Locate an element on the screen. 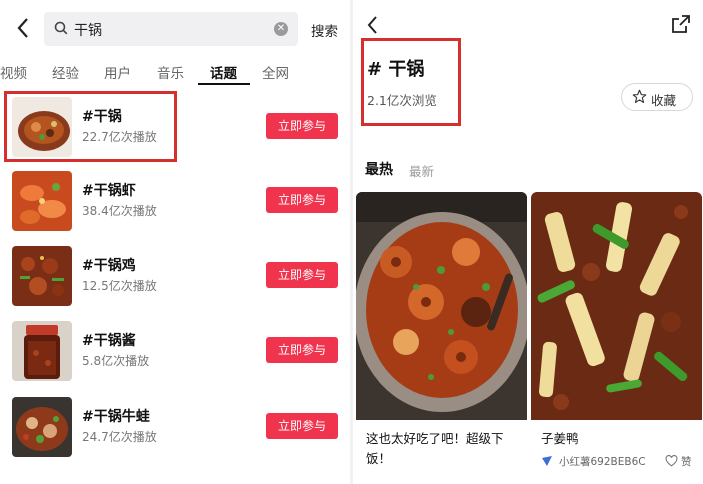 The height and width of the screenshot is (484, 703). topic-row: #干锅酱 5.8亿次播放 立即参与 is located at coordinates (175, 353).